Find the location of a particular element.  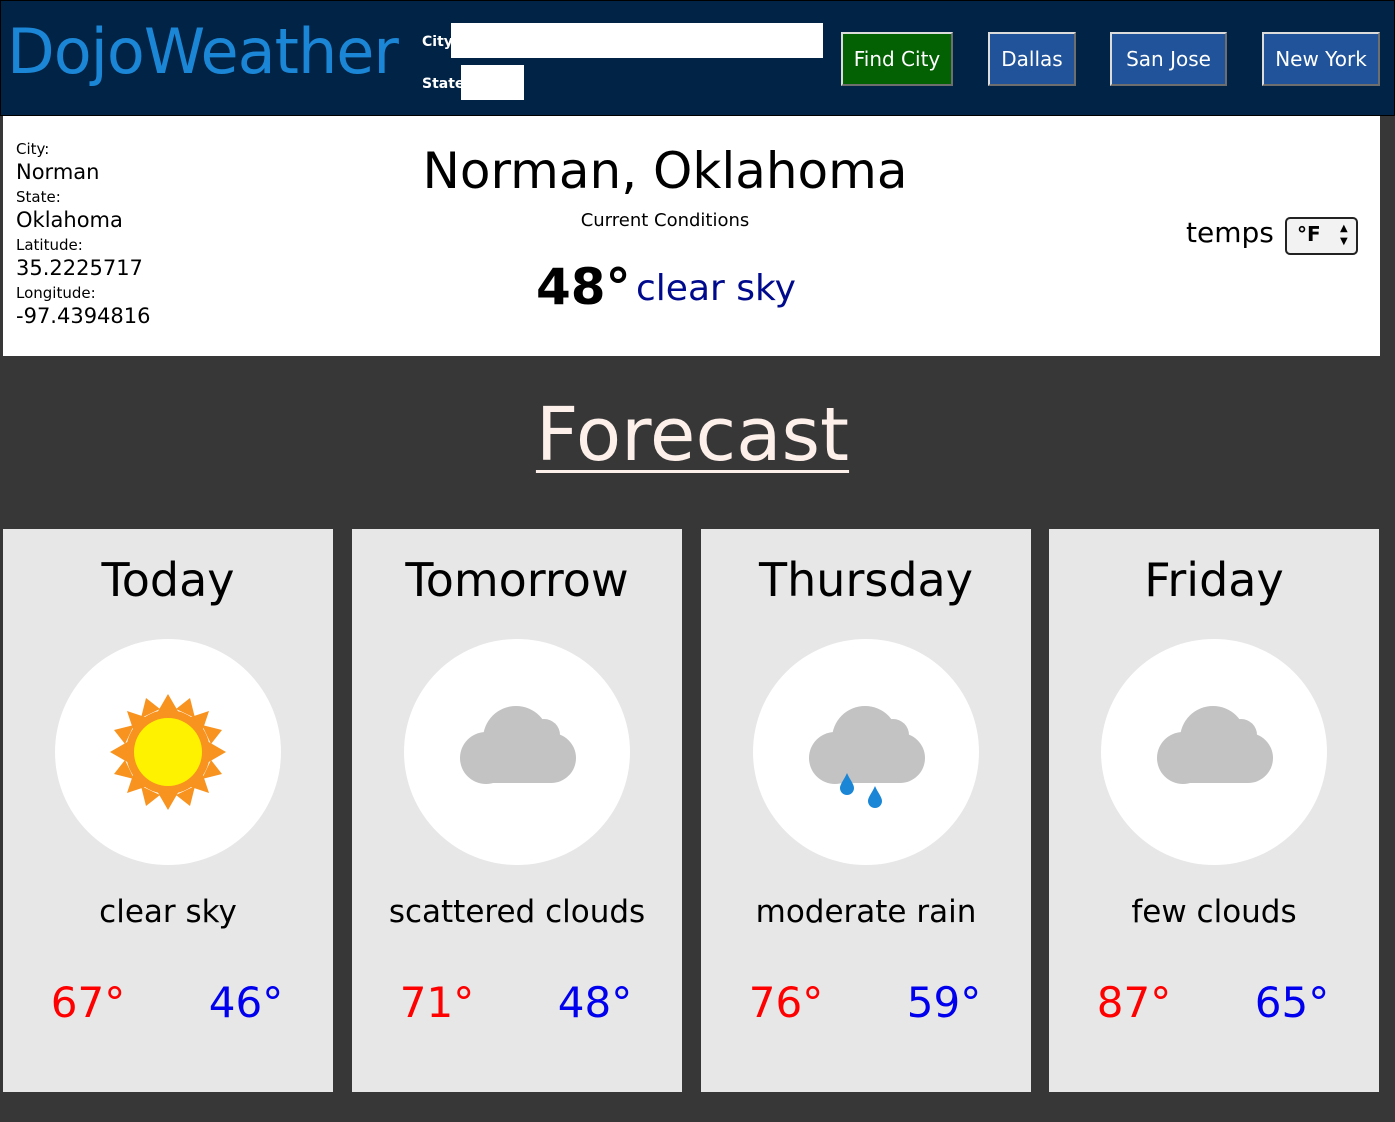

unit-select: °F ▲ ▼ is located at coordinates (1321, 236).